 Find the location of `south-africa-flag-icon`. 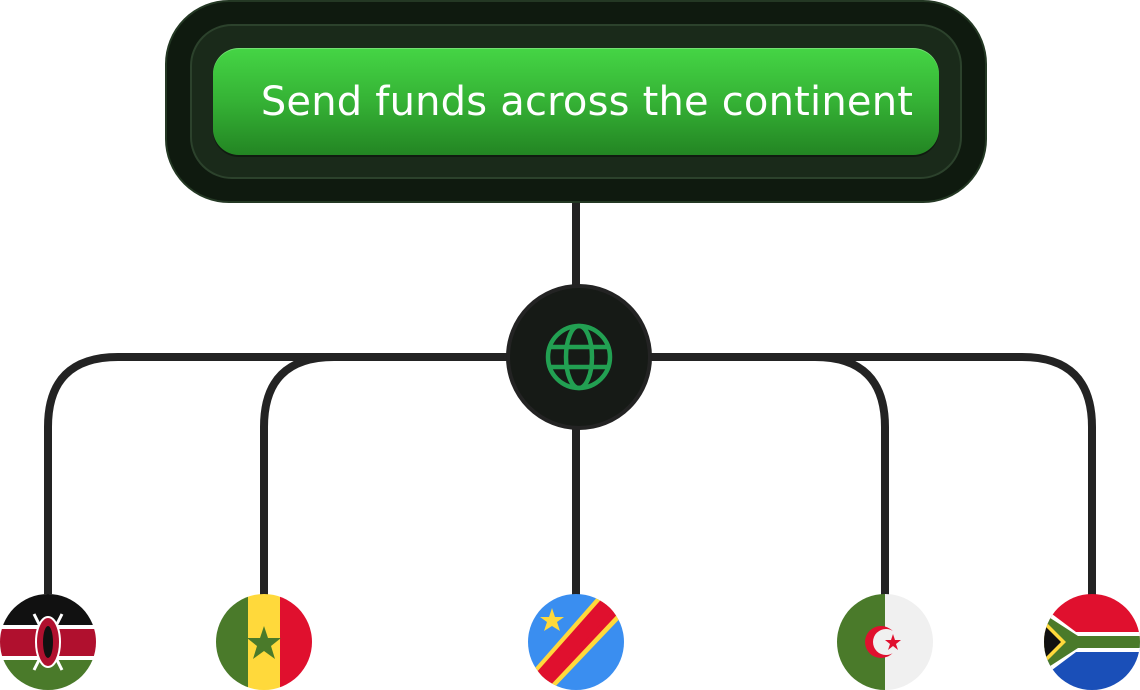

south-africa-flag-icon is located at coordinates (1092, 642).